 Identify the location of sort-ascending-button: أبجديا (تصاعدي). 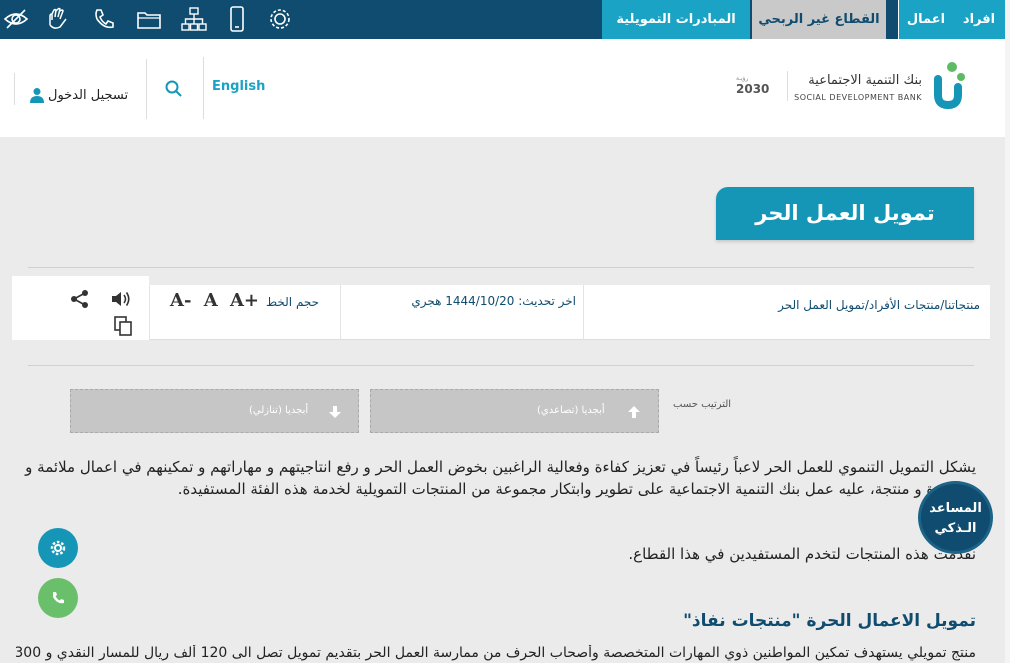
(514, 411).